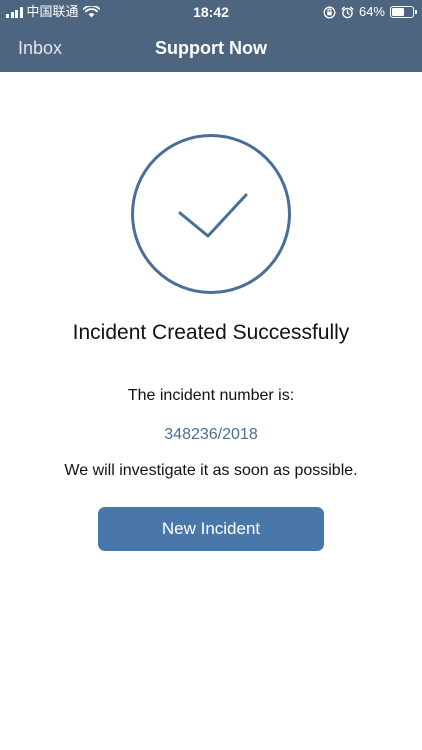 This screenshot has height=750, width=422. Describe the element at coordinates (398, 12) in the screenshot. I see `battery-level` at that location.